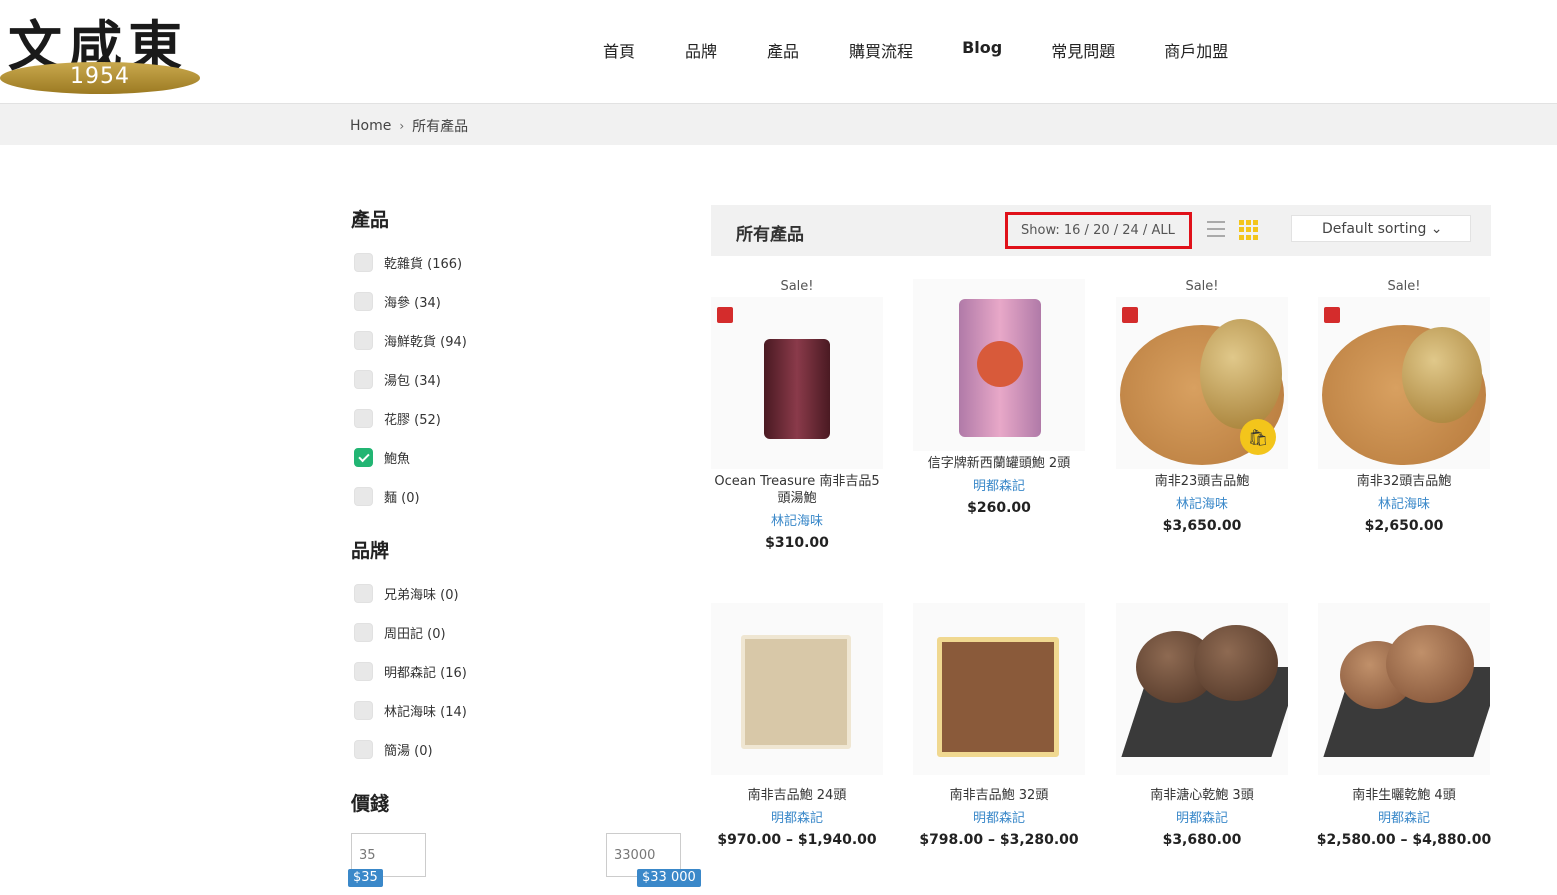 The height and width of the screenshot is (895, 1557). What do you see at coordinates (999, 463) in the screenshot?
I see `product-name: 信字牌新西蘭罐頭鮑 2頭` at bounding box center [999, 463].